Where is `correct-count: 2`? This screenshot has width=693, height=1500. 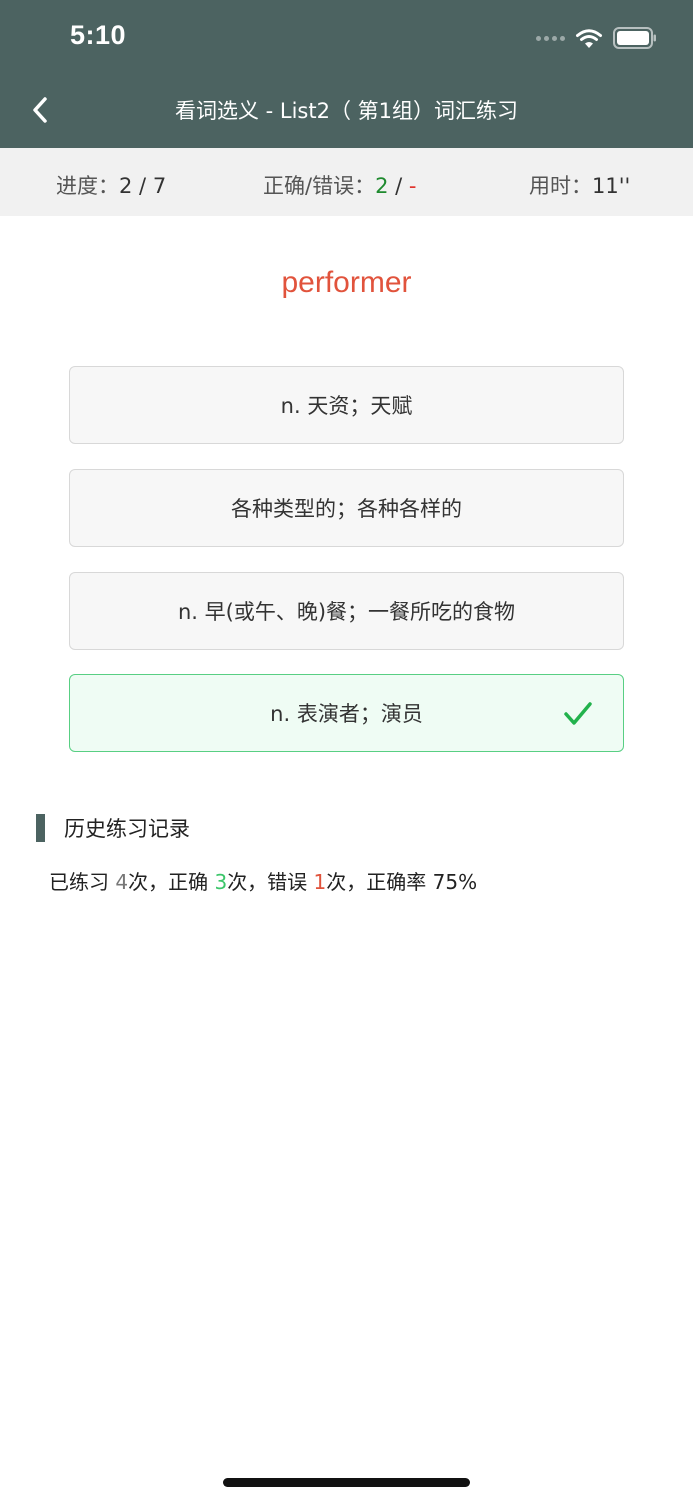 correct-count: 2 is located at coordinates (382, 186).